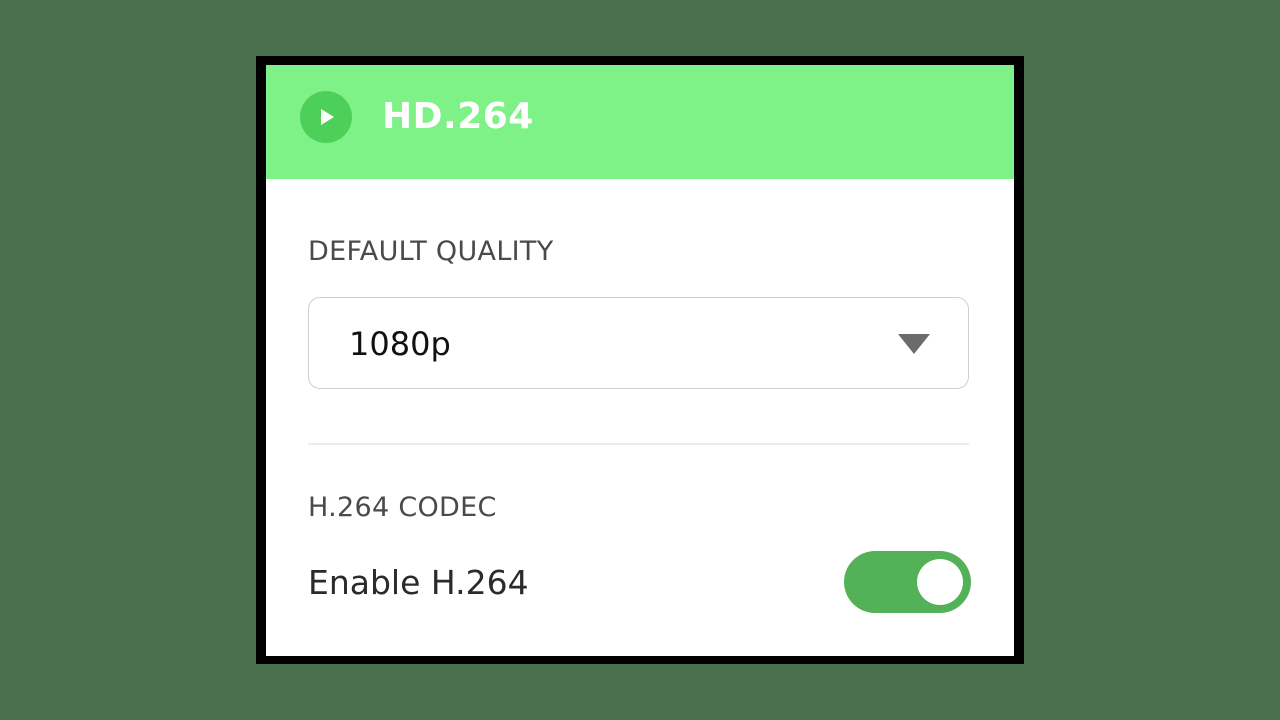 The image size is (1280, 720). What do you see at coordinates (640, 122) in the screenshot?
I see `app-header: HD.264` at bounding box center [640, 122].